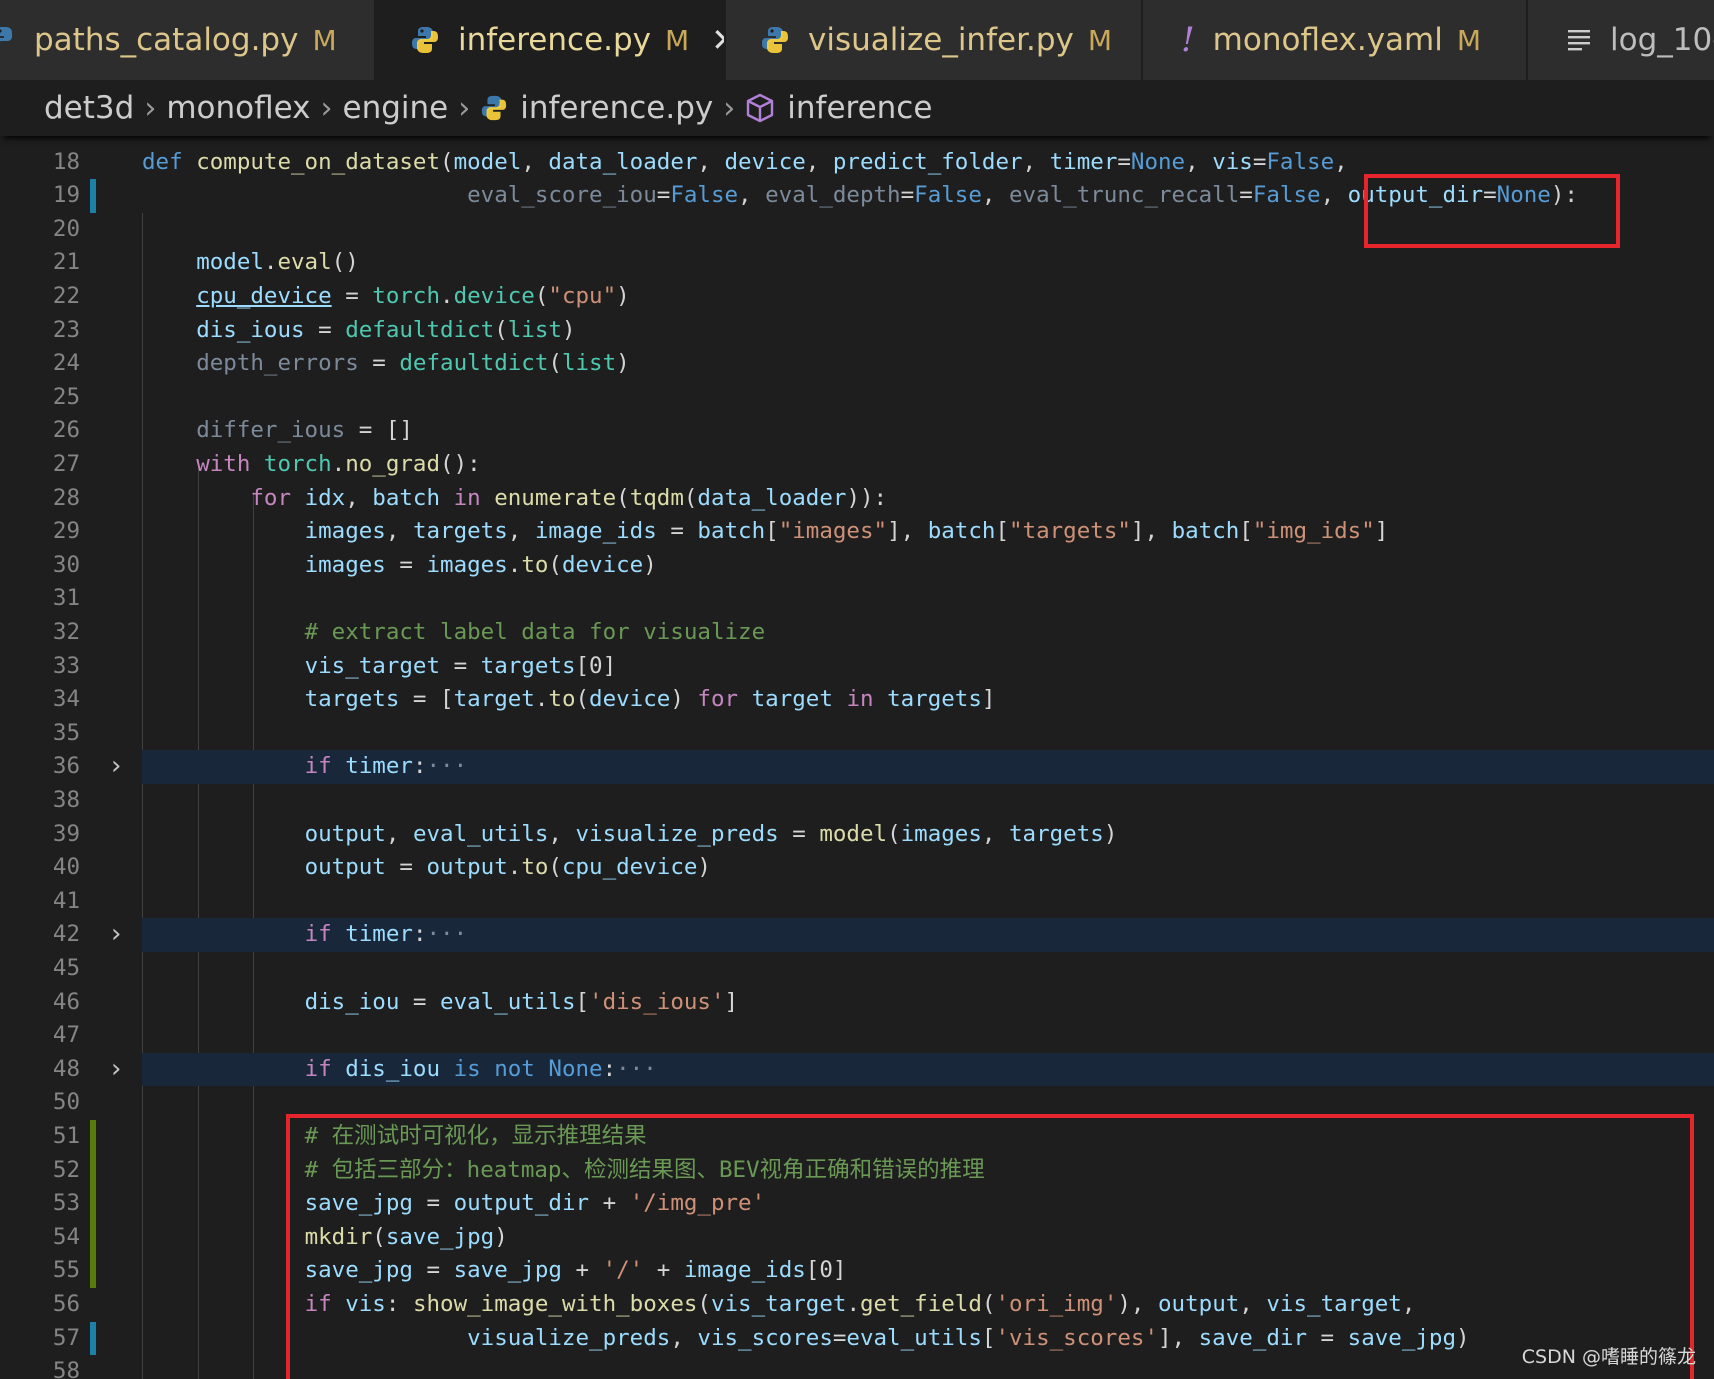 This screenshot has width=1714, height=1379. I want to click on line-number: 45, so click(66, 968).